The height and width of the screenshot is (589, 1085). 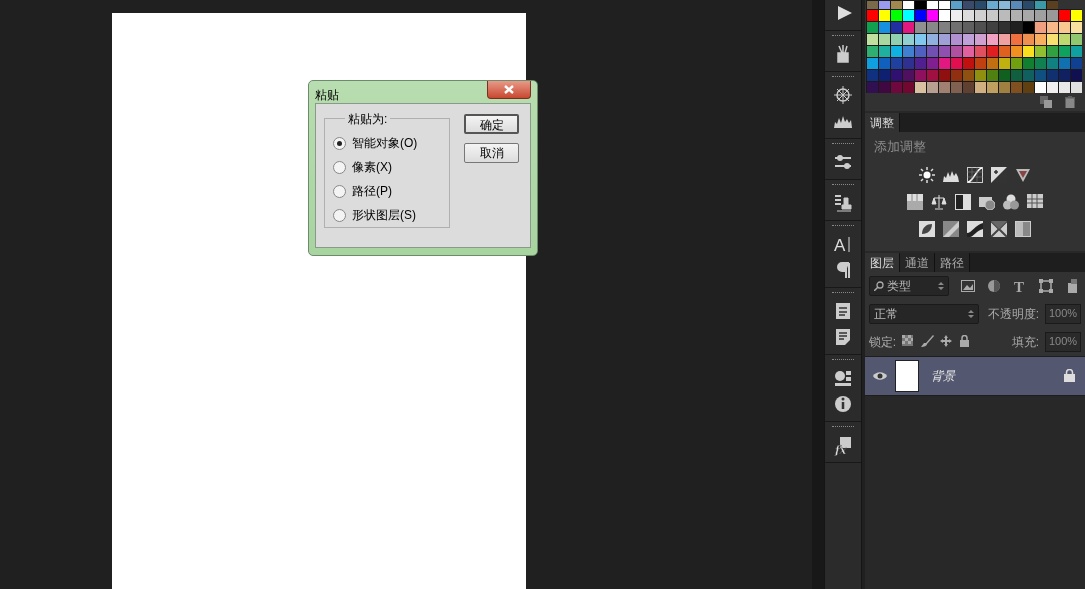 I want to click on type-filter-icon: T, so click(x=1019, y=285).